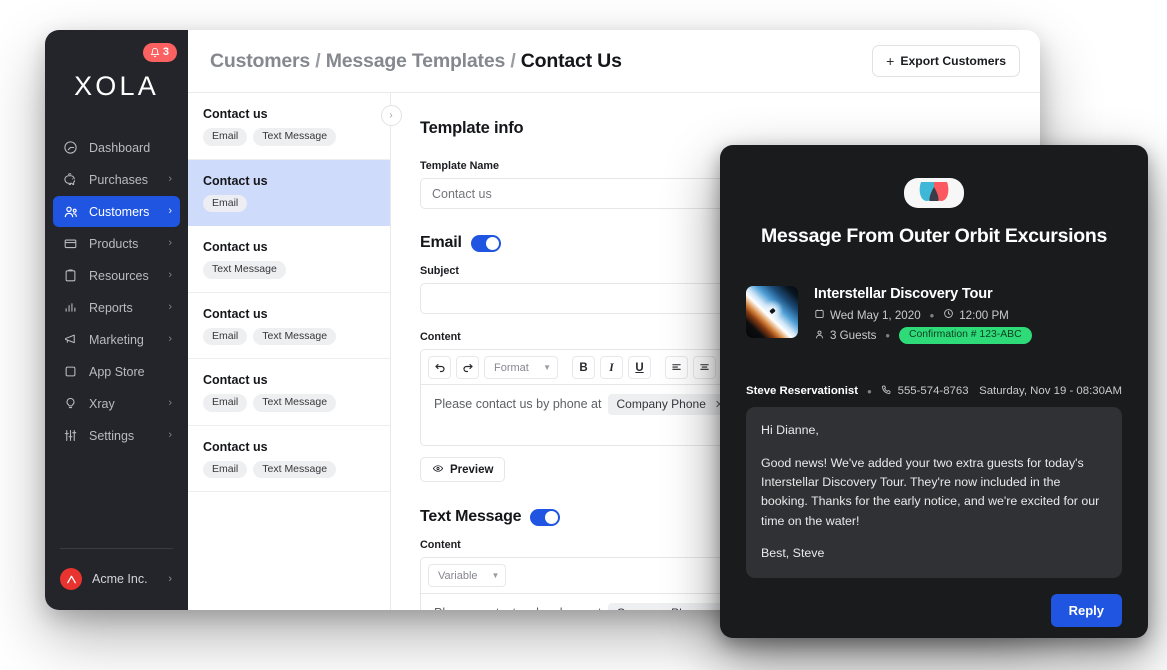 This screenshot has height=670, width=1167. I want to click on variable-chip-label: Company Phone, so click(660, 608).